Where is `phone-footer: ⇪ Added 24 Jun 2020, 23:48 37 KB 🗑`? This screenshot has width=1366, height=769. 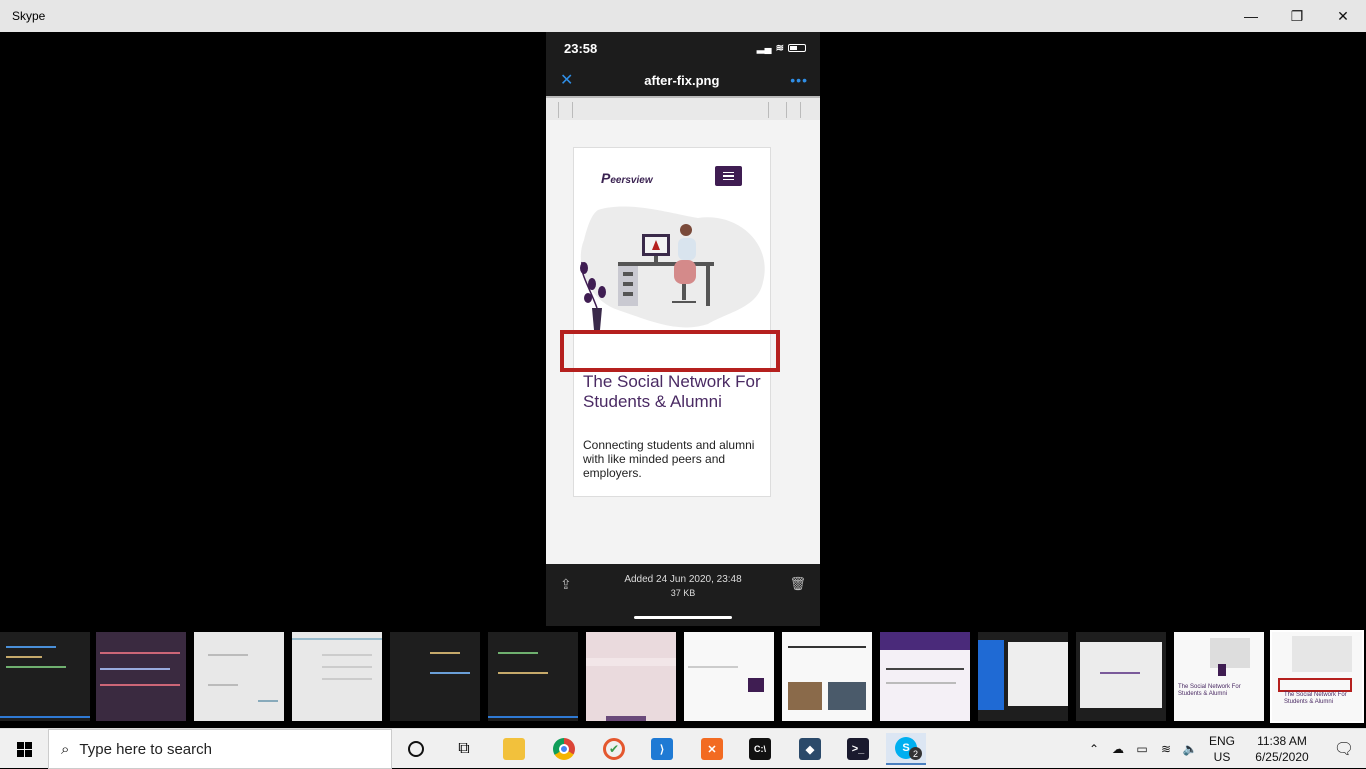
phone-footer: ⇪ Added 24 Jun 2020, 23:48 37 KB 🗑 is located at coordinates (683, 595).